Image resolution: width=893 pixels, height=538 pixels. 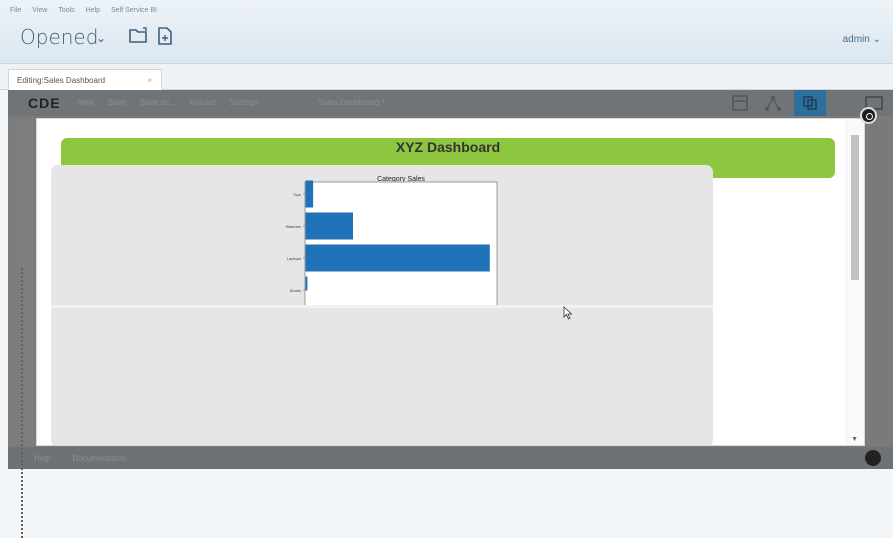 I want to click on menu-file: File, so click(x=15, y=10).